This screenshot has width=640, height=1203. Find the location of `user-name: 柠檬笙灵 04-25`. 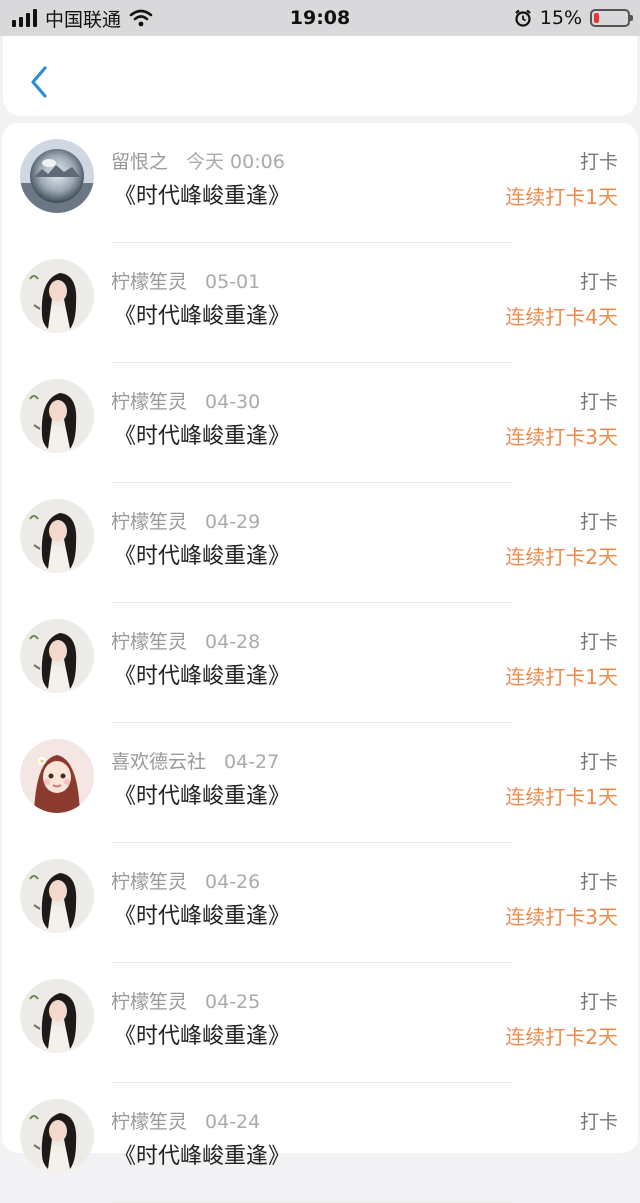

user-name: 柠檬笙灵 04-25 is located at coordinates (185, 1000).